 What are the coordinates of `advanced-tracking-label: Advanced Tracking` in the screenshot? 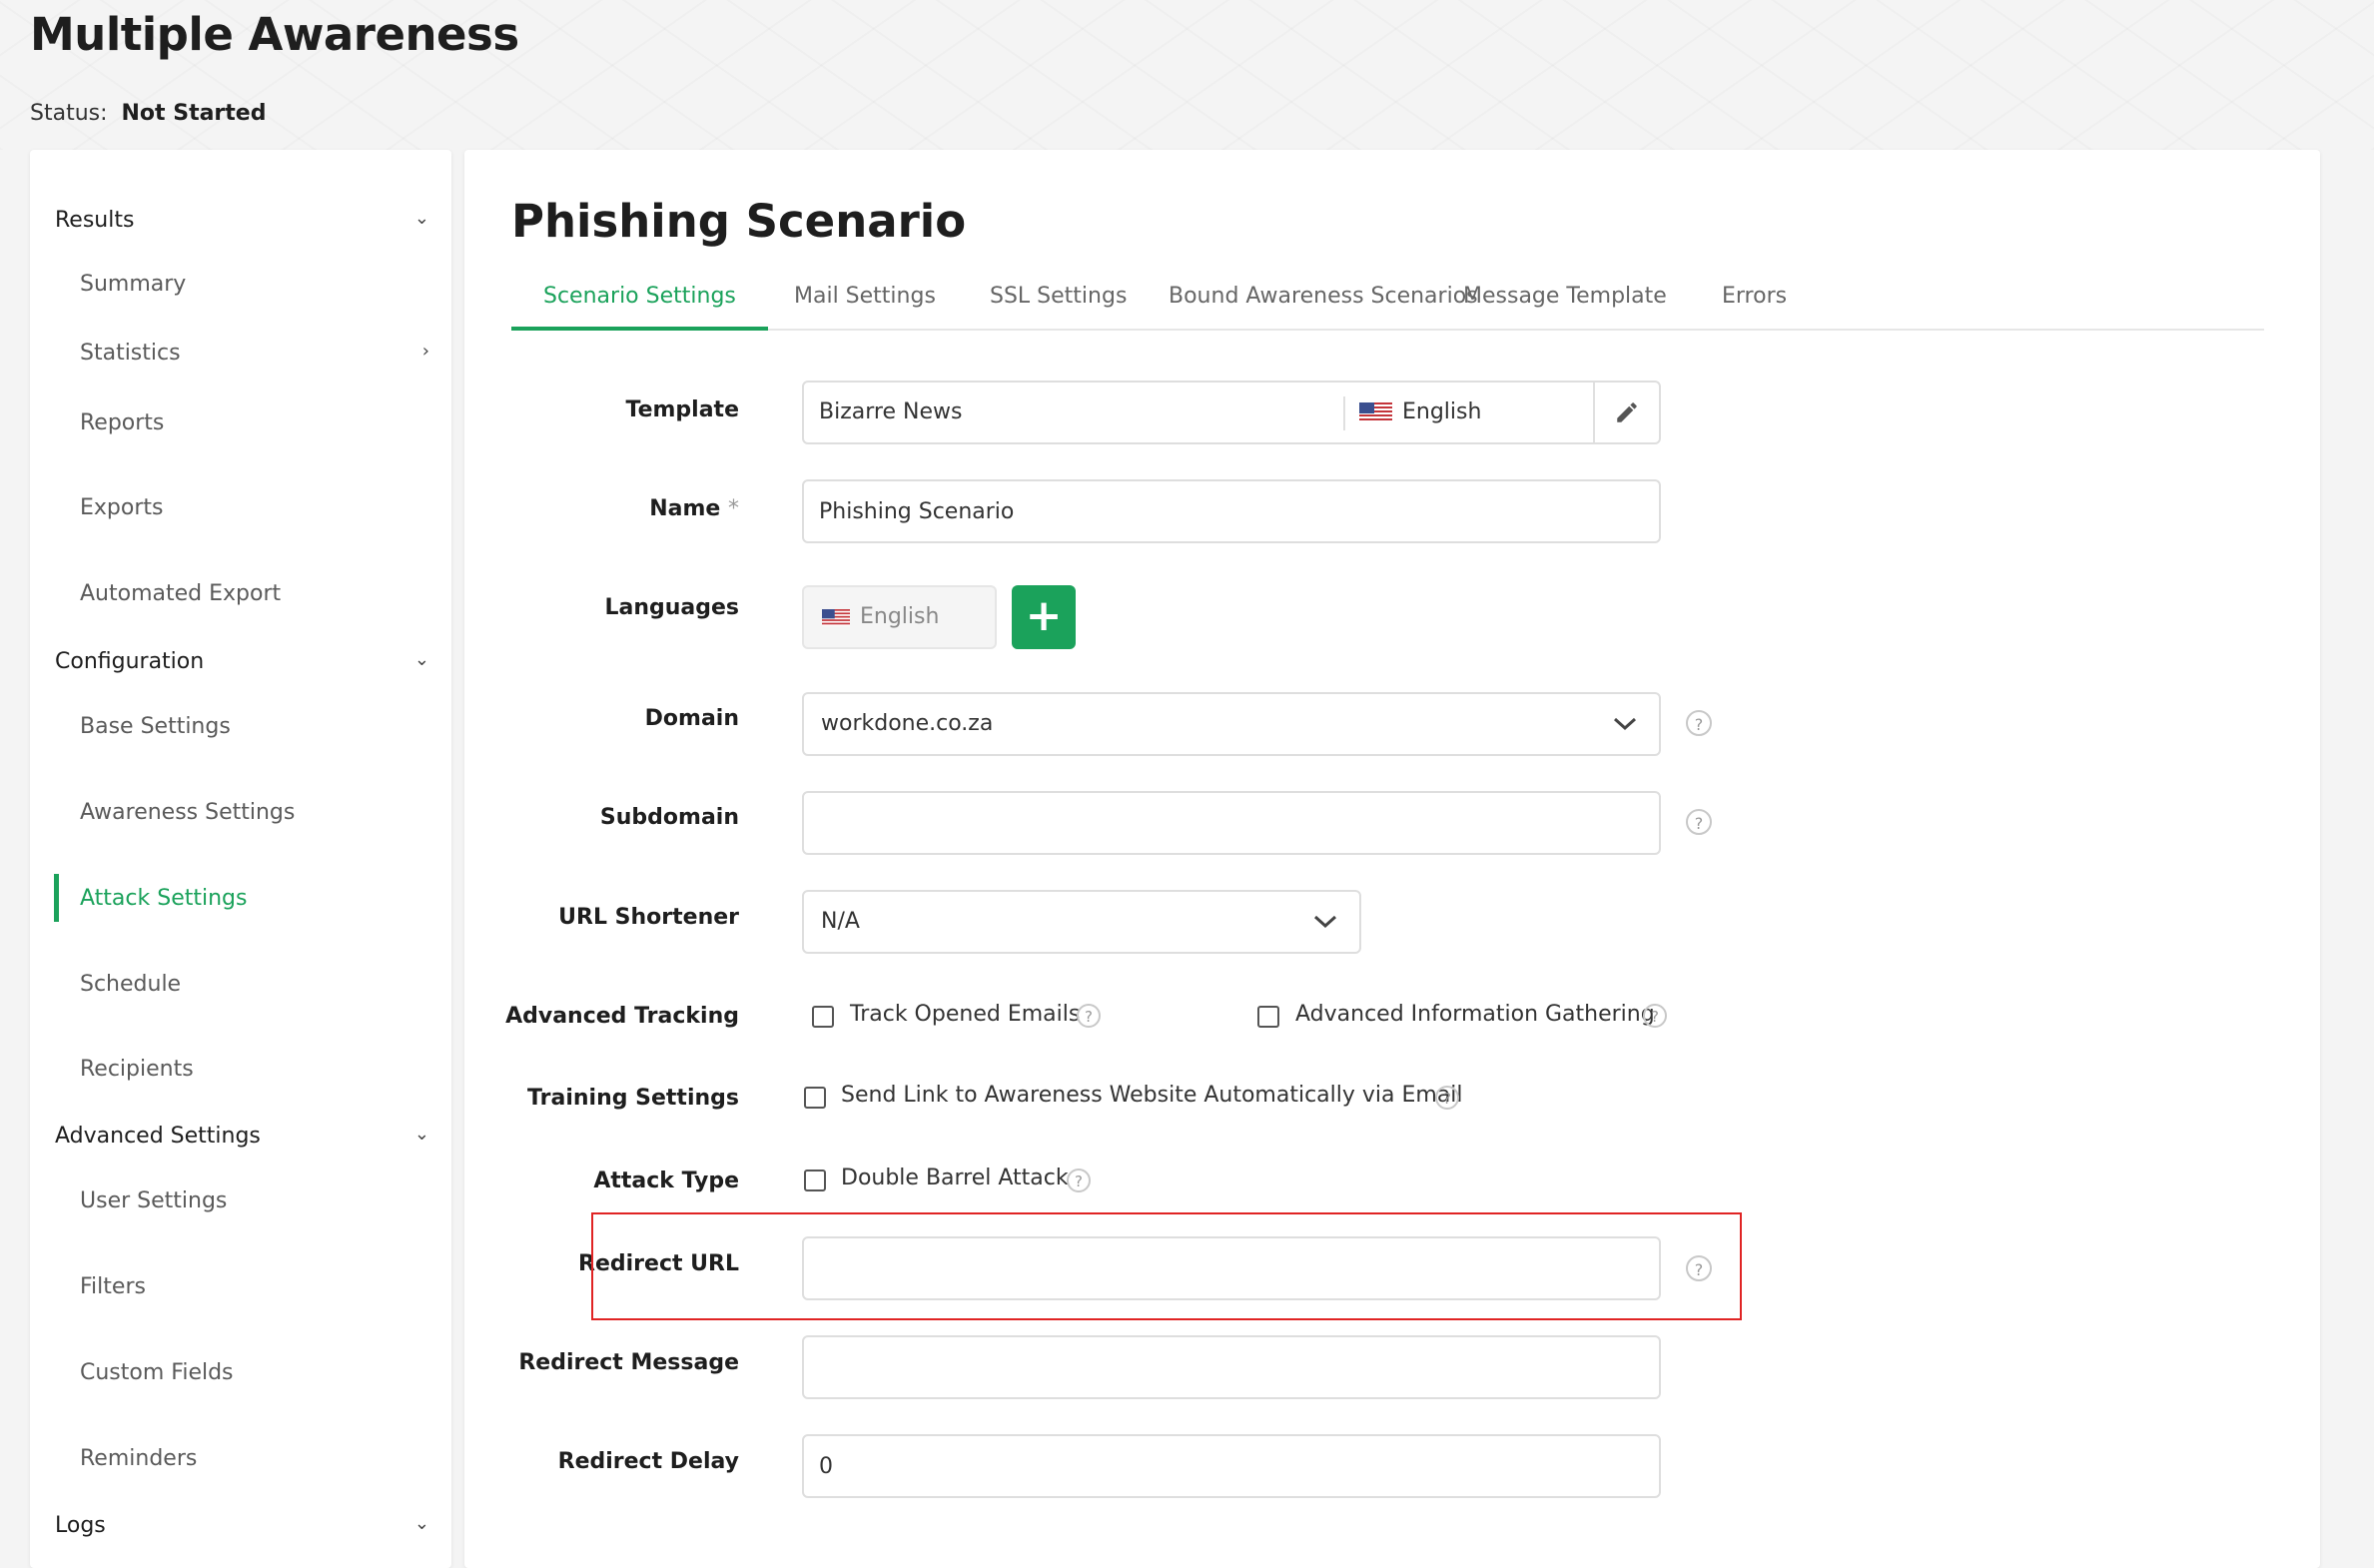 It's located at (622, 1016).